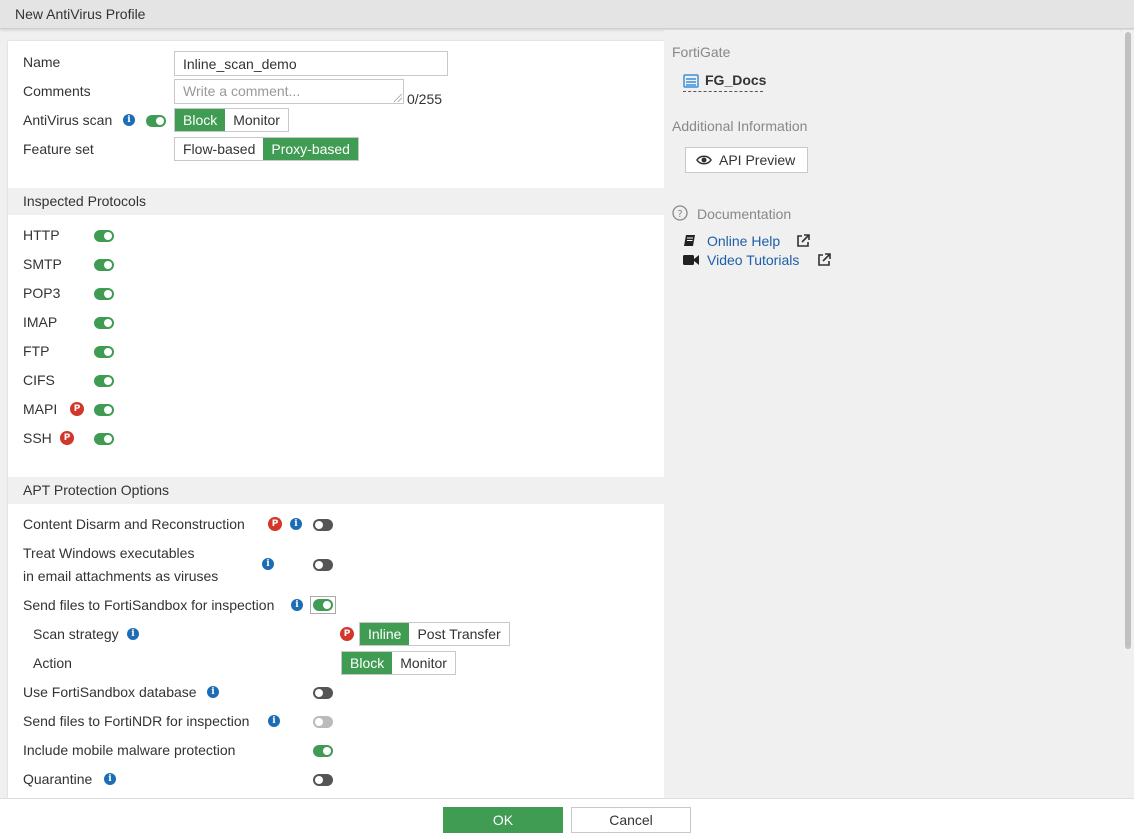  Describe the element at coordinates (336, 201) in the screenshot. I see `inspected-protocols-section: Inspected Protocols` at that location.